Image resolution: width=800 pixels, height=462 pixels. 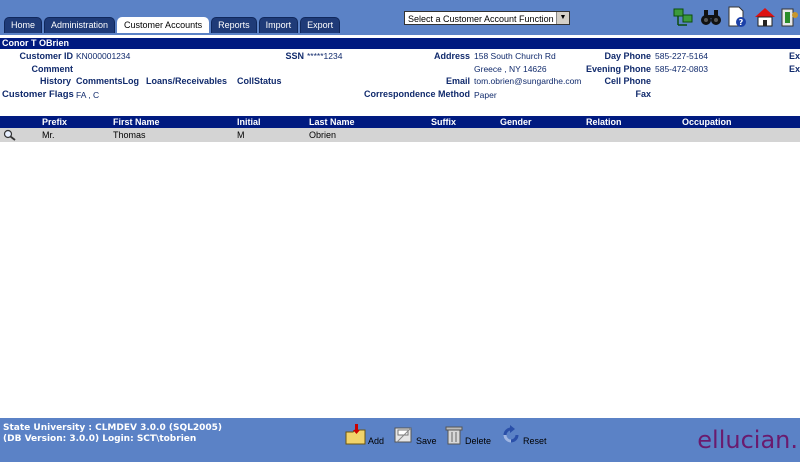 What do you see at coordinates (457, 81) in the screenshot?
I see `email-label: Email` at bounding box center [457, 81].